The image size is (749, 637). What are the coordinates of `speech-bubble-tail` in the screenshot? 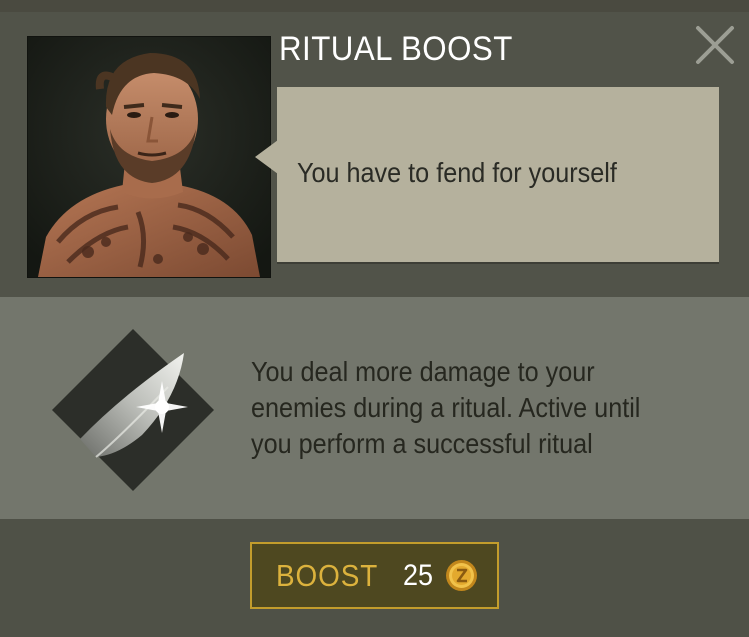 It's located at (266, 157).